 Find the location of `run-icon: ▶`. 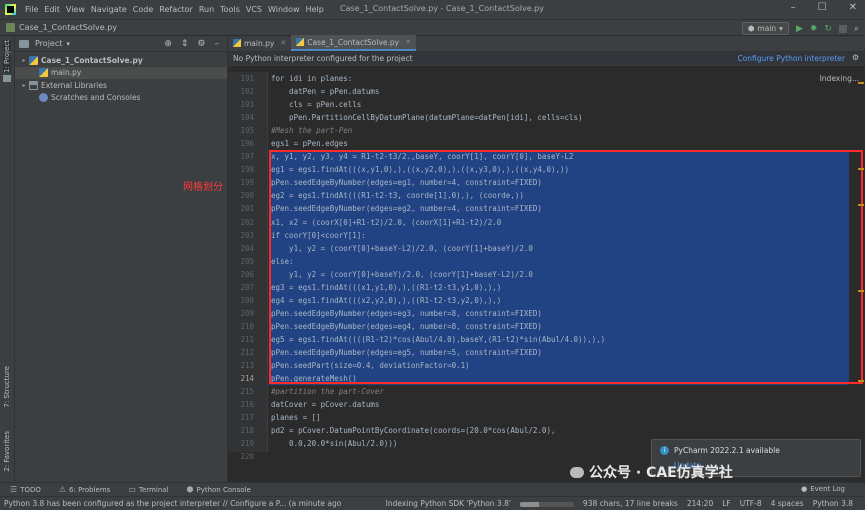

run-icon: ▶ is located at coordinates (799, 29).